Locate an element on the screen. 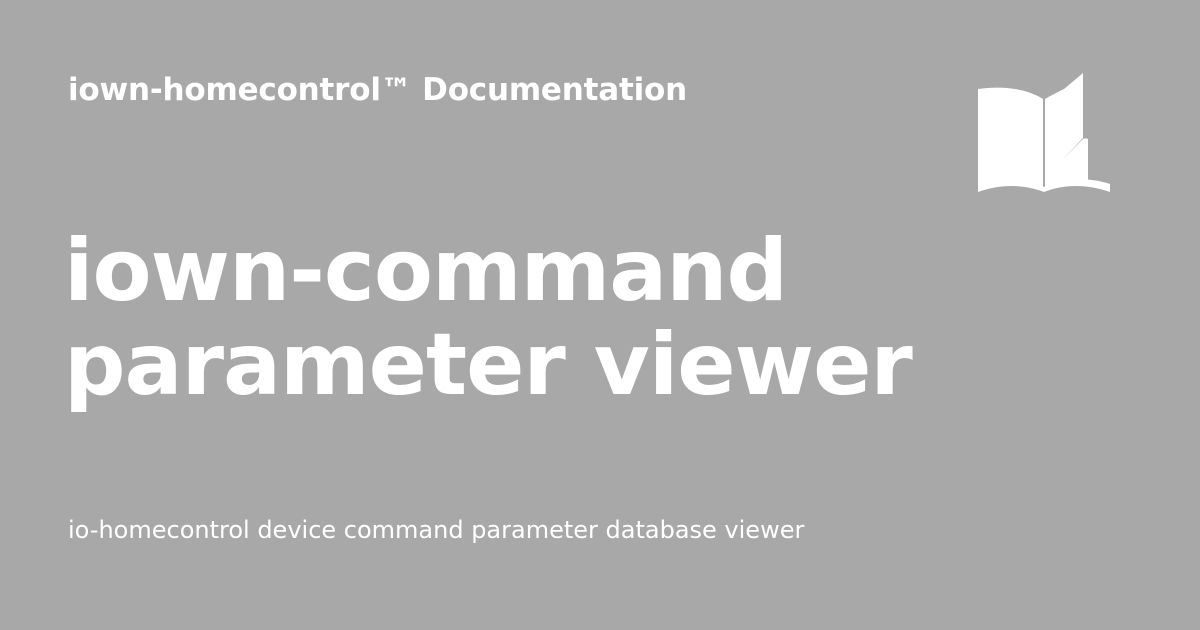 The image size is (1200, 630). page-title-line-2: parameter viewer is located at coordinates (488, 364).